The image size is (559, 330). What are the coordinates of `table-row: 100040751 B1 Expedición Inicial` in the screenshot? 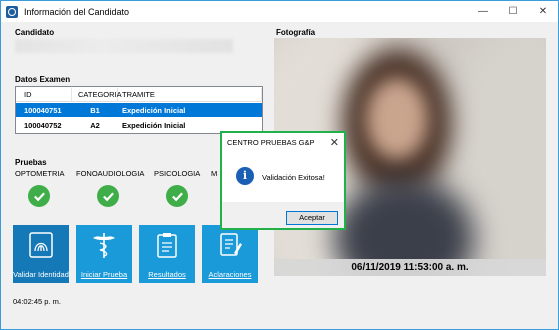 It's located at (139, 110).